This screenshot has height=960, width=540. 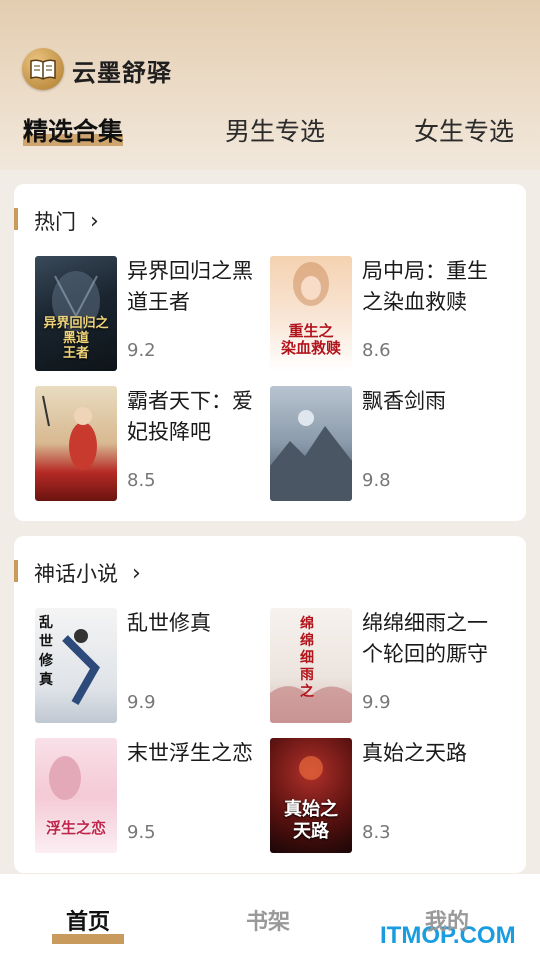 I want to click on book-title: 绵绵细雨之一个轮回的厮守, so click(x=425, y=638).